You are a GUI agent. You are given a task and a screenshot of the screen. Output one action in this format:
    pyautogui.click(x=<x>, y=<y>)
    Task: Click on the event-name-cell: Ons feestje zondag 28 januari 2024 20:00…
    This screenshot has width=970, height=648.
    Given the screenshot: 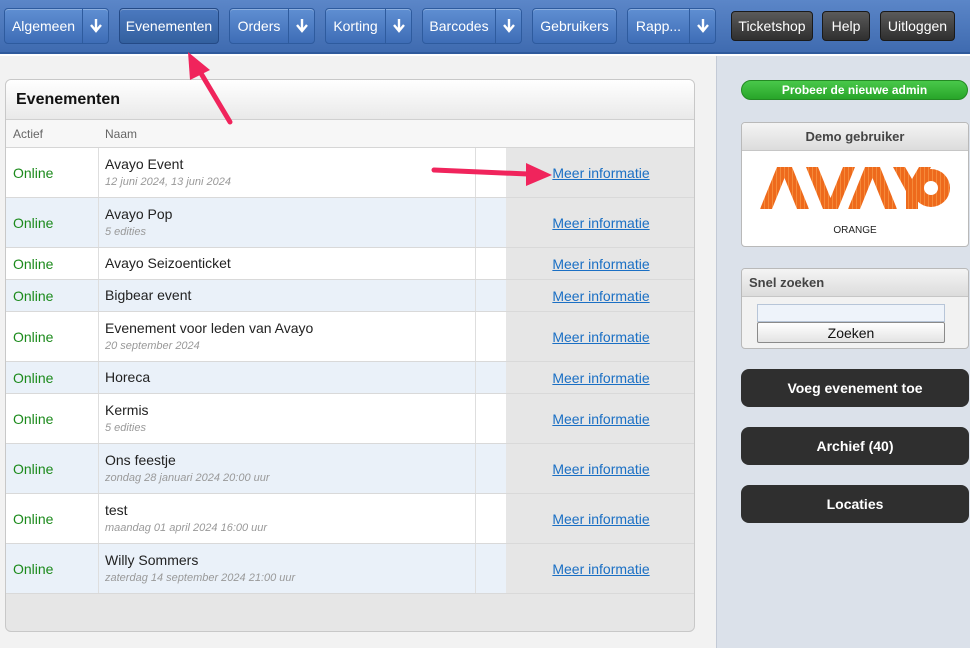 What is the action you would take?
    pyautogui.click(x=287, y=468)
    